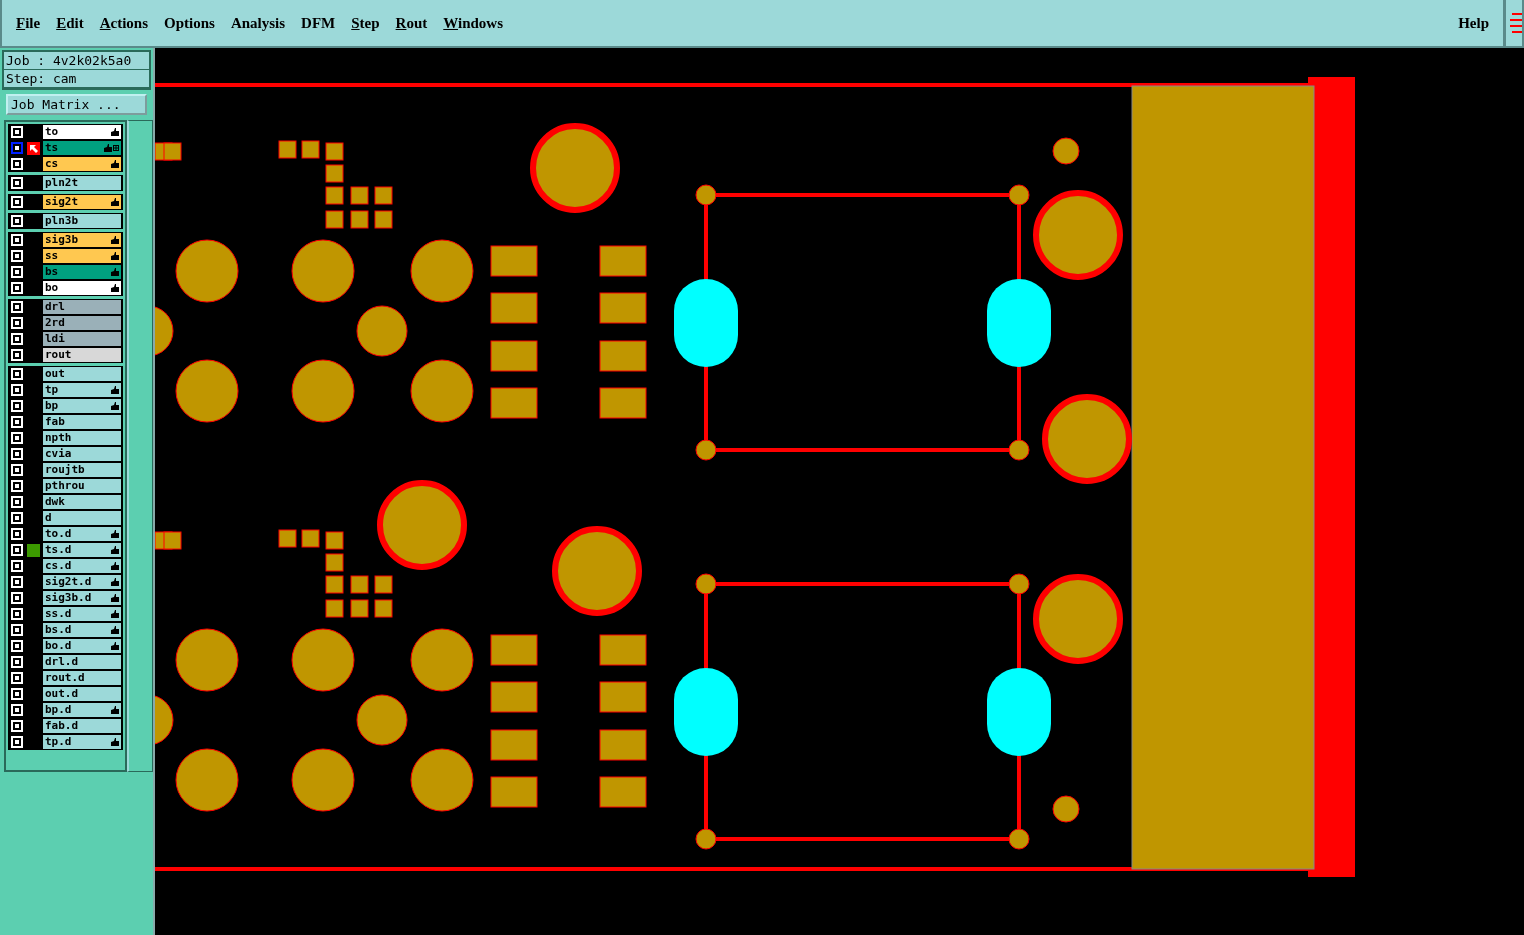 This screenshot has height=935, width=1524. What do you see at coordinates (76, 79) in the screenshot?
I see `step-name: Step: cam` at bounding box center [76, 79].